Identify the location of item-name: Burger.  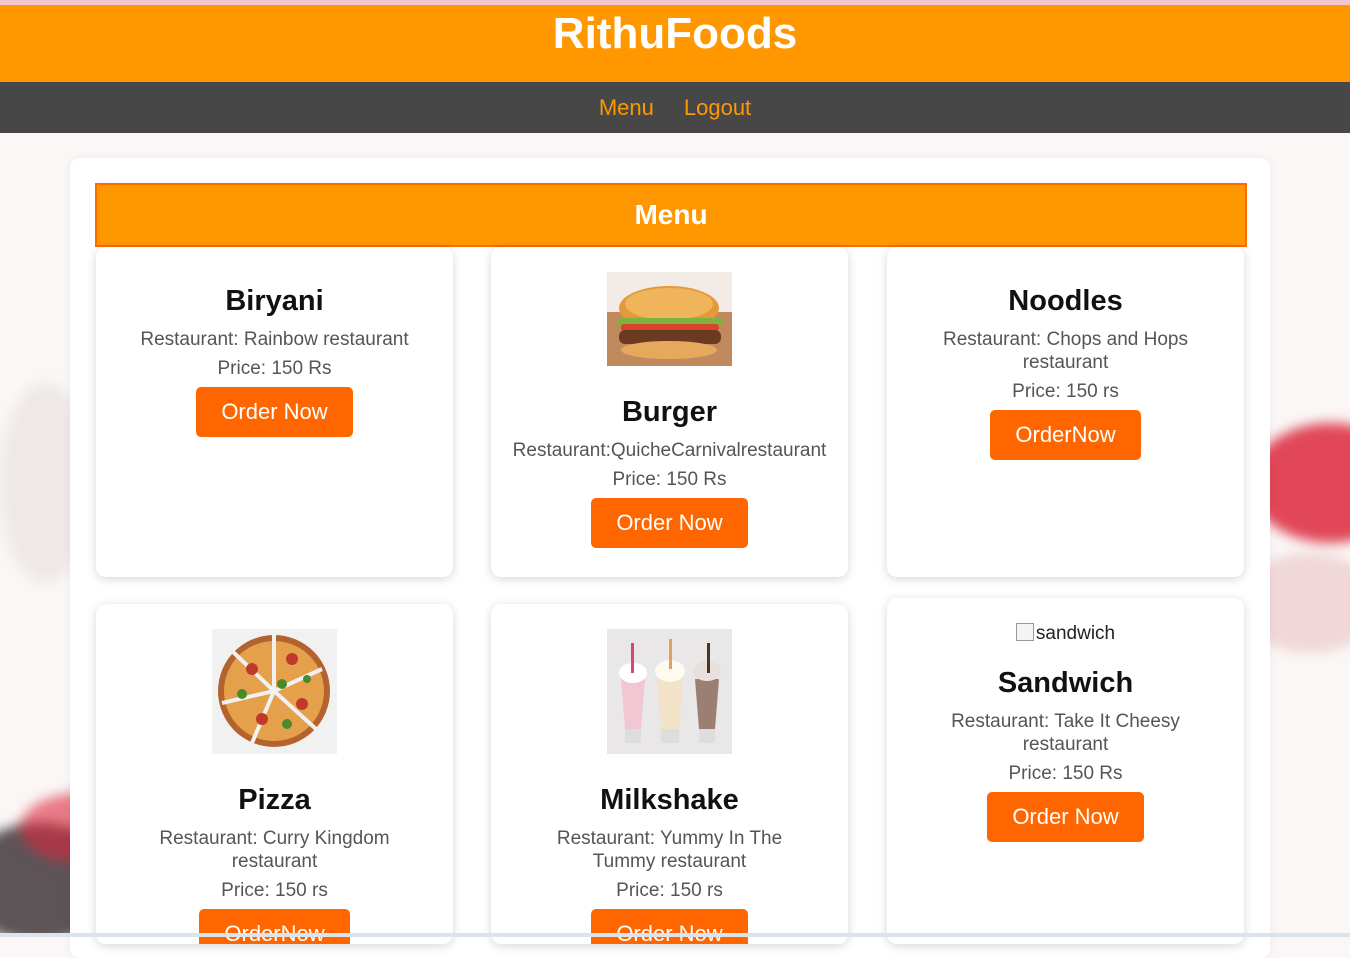
(669, 412).